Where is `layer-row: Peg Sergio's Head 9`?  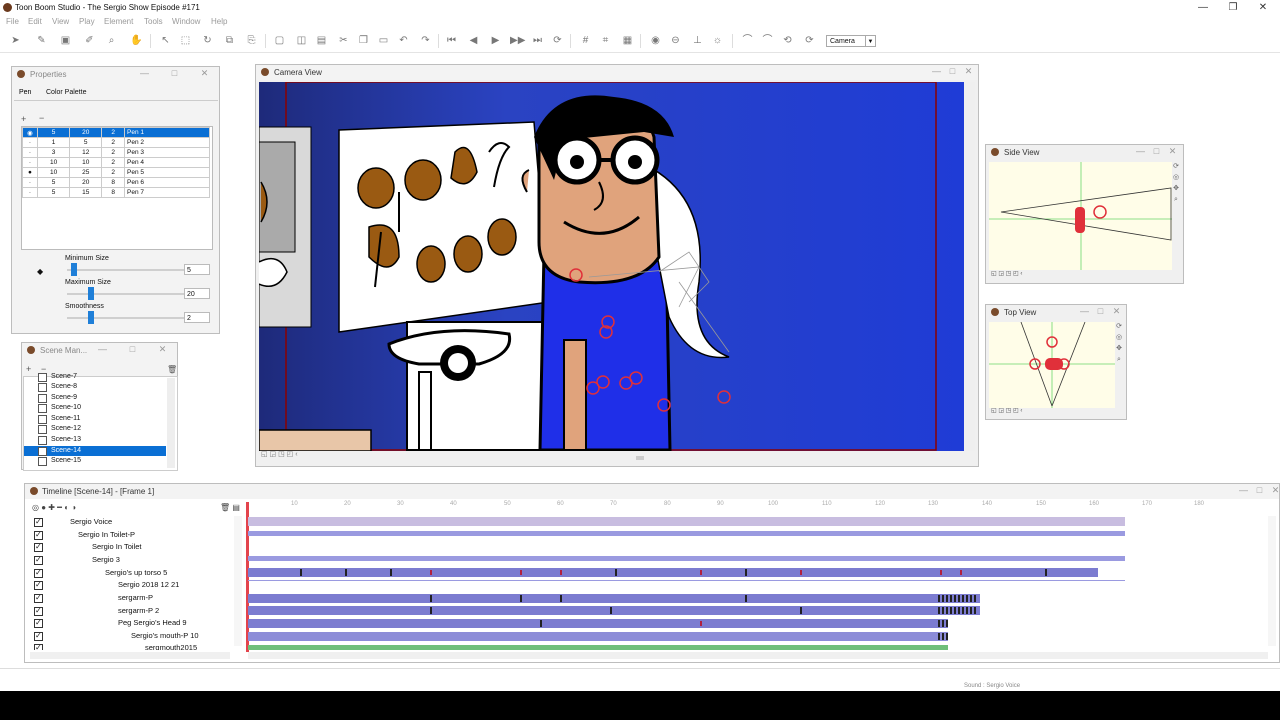 layer-row: Peg Sergio's Head 9 is located at coordinates (135, 623).